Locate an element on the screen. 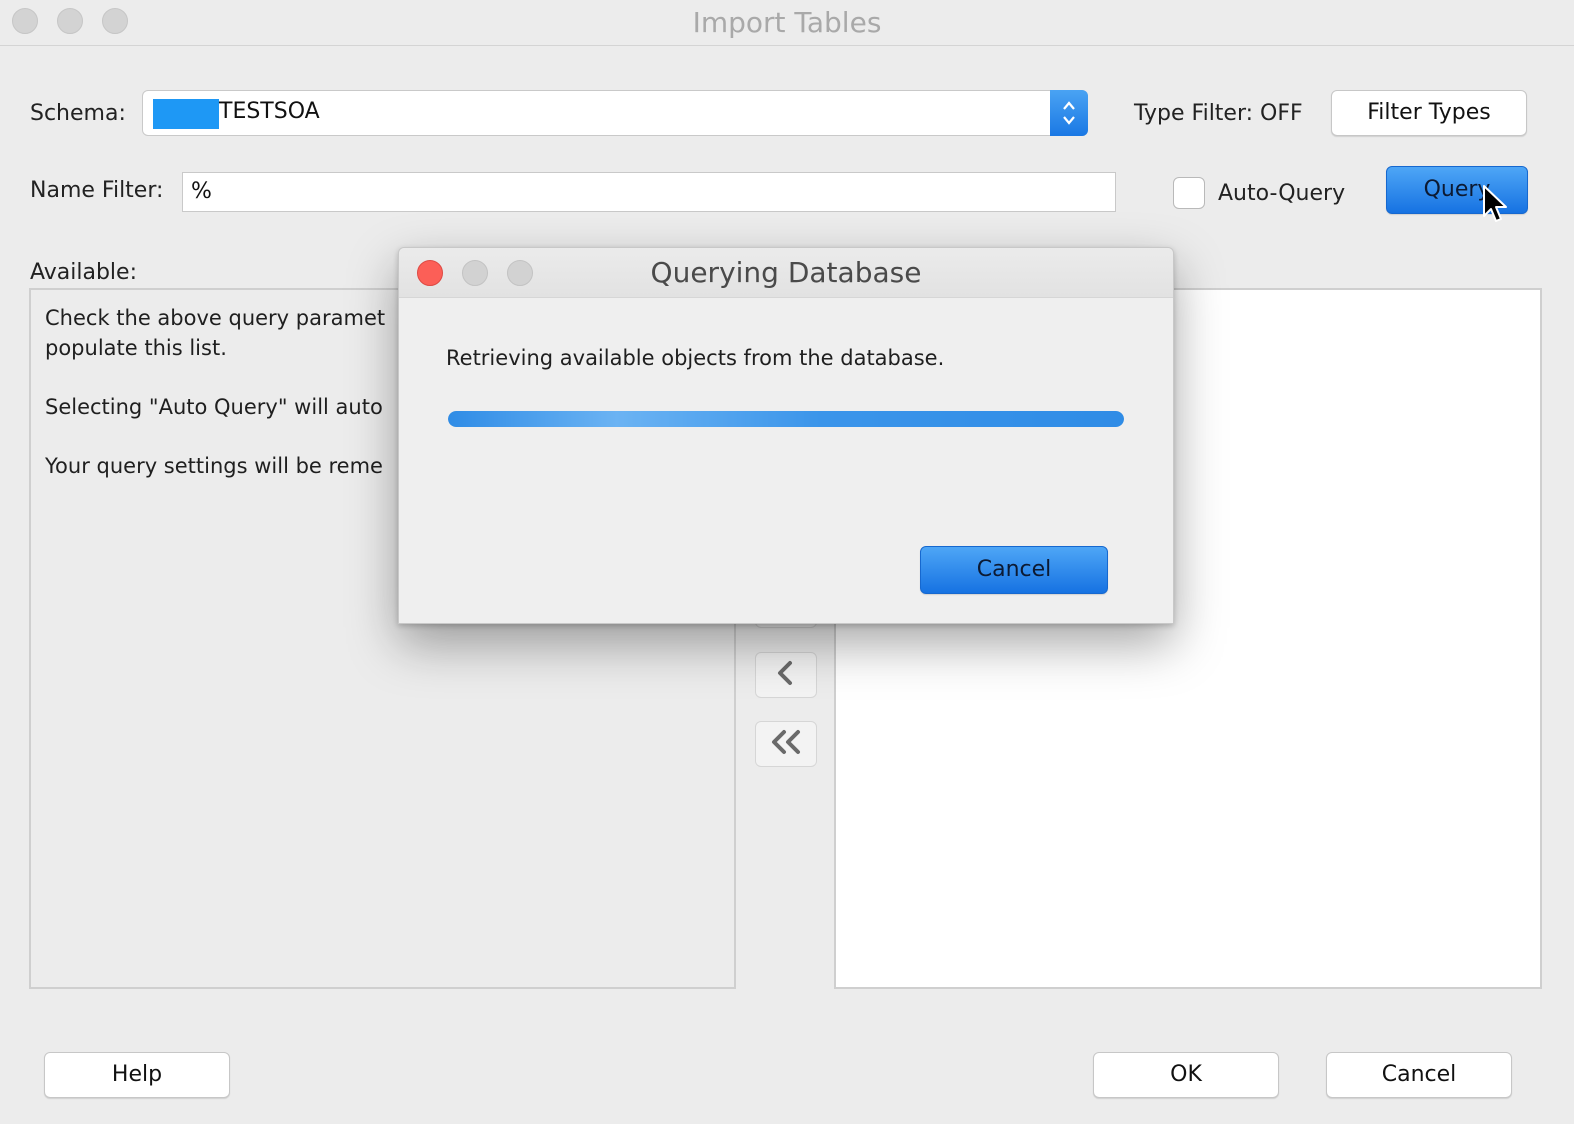 This screenshot has width=1574, height=1124. progress-bar is located at coordinates (786, 419).